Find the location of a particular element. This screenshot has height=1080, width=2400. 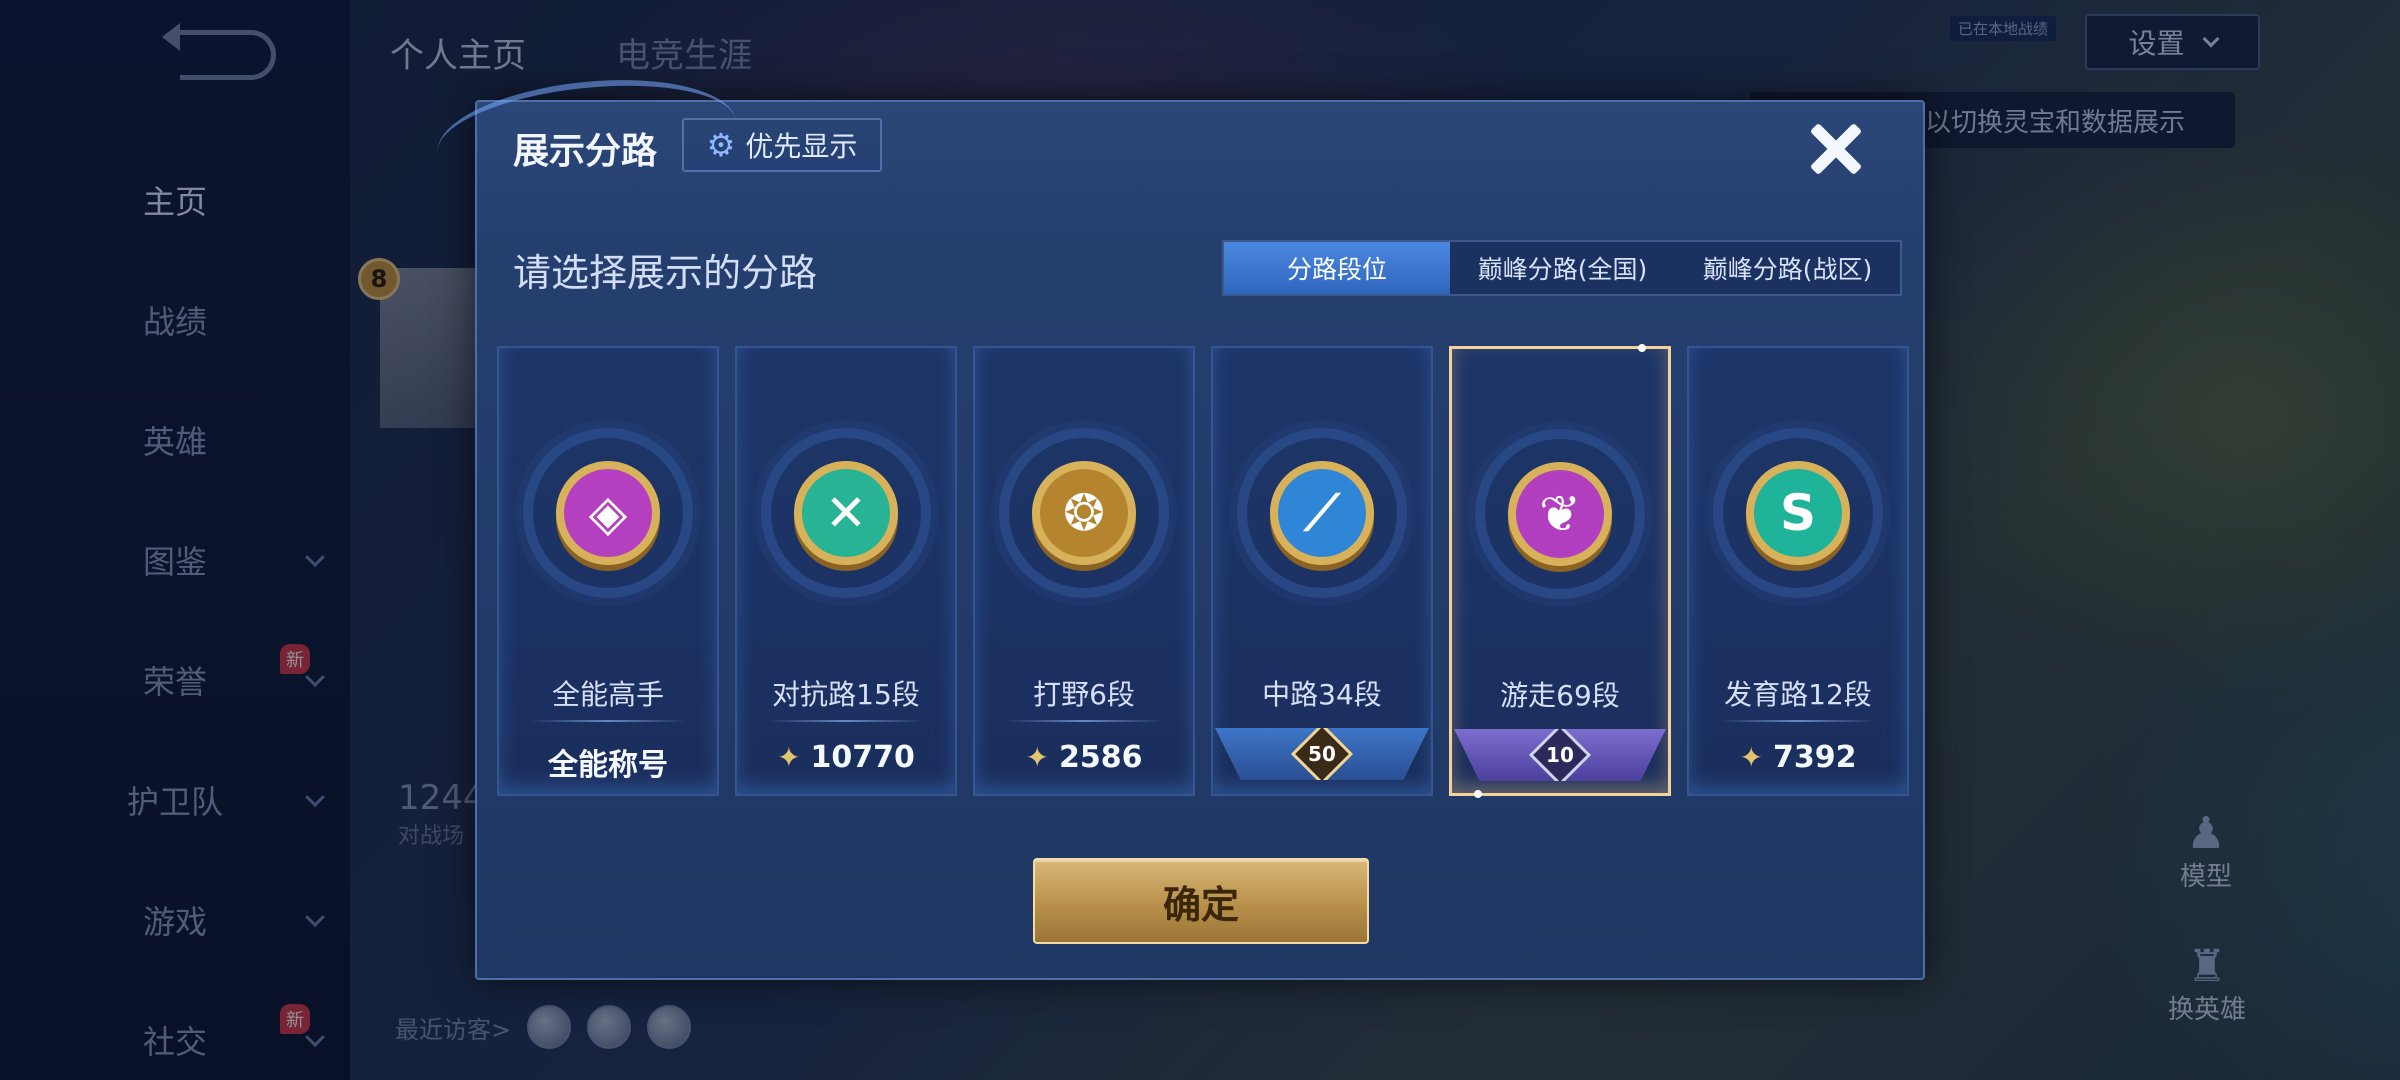

tab-peak-lane-national: 巅峰分路(全国) is located at coordinates (1562, 268).